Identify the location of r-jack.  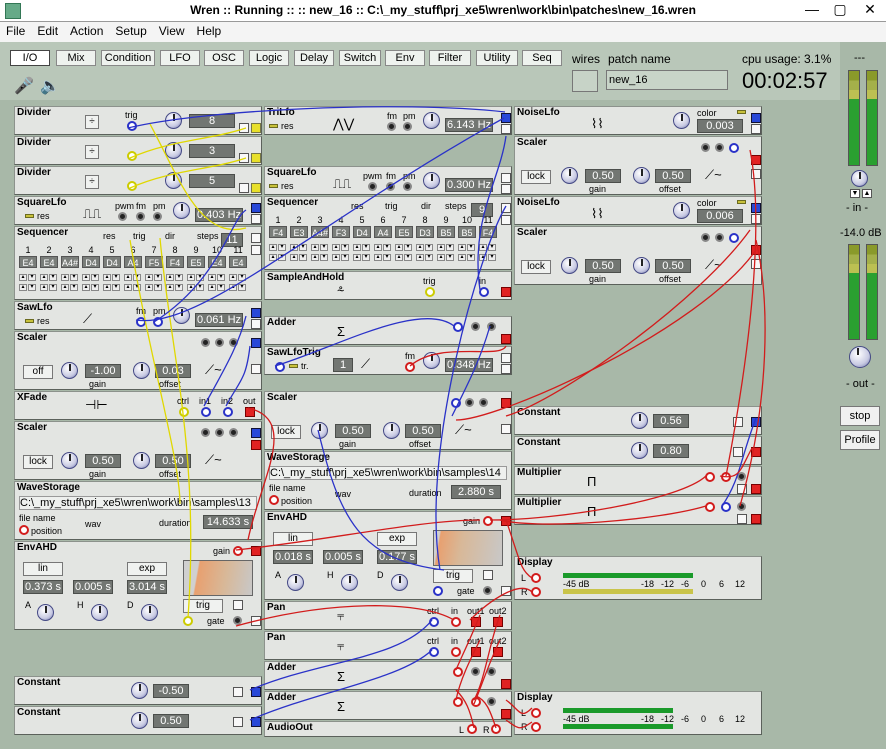
(536, 727).